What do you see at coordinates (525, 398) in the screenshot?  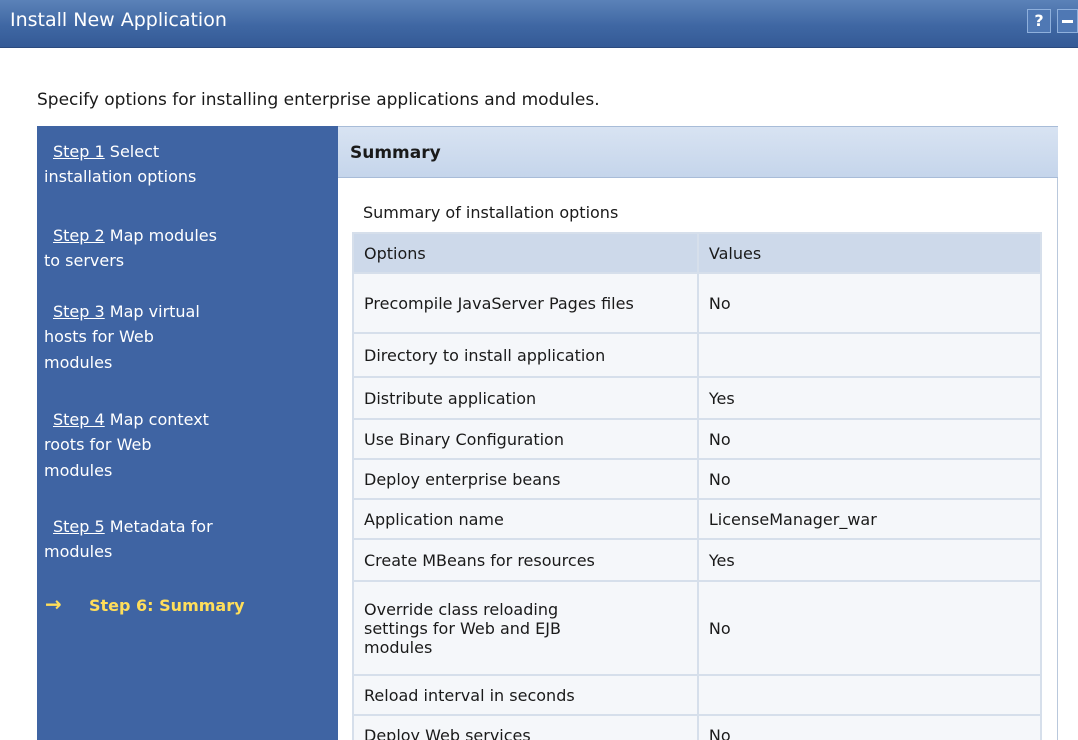 I see `option-cell: Distribute application` at bounding box center [525, 398].